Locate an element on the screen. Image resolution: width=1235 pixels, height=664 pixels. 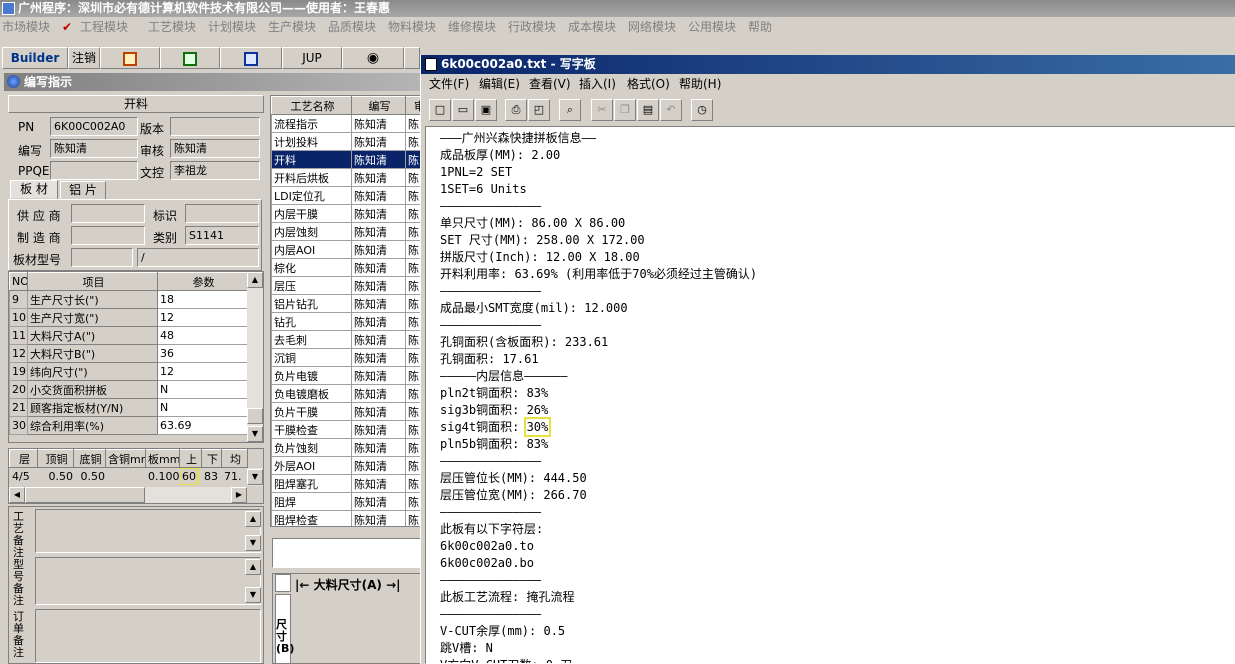
param-row: 10 生产尺寸宽(") 12 is located at coordinates (128, 317).